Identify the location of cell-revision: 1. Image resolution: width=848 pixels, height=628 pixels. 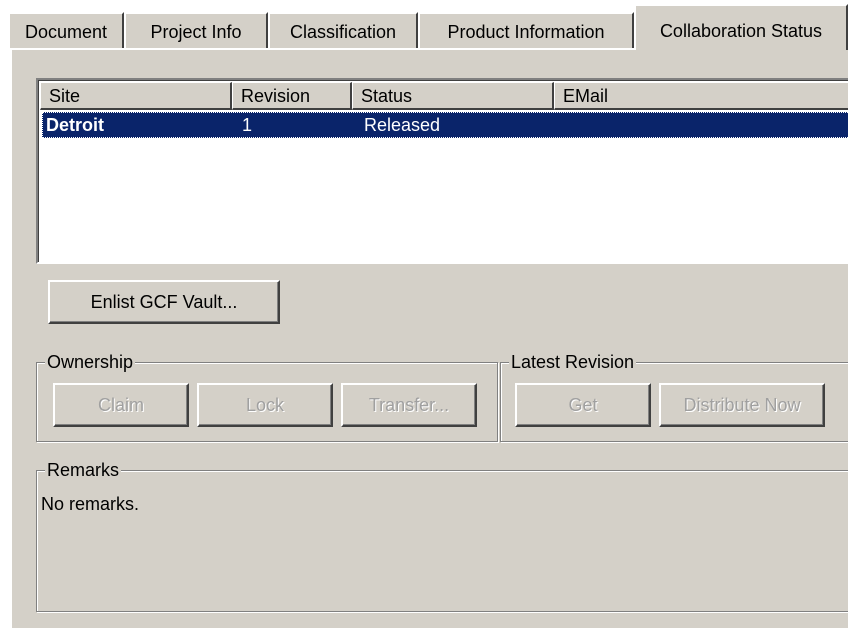
(247, 125).